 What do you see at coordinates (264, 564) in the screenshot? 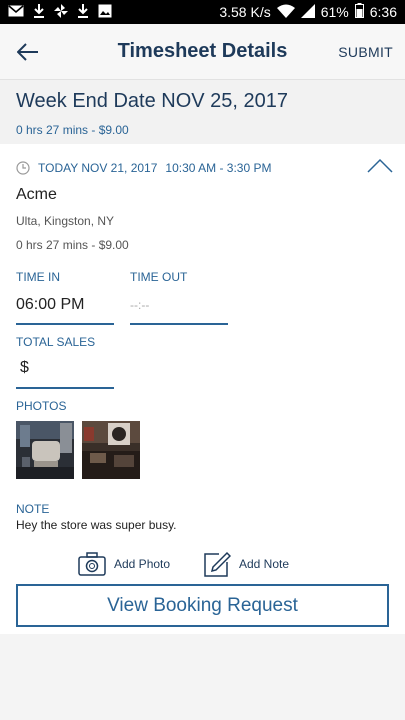
I see `add-note-label: Add Note` at bounding box center [264, 564].